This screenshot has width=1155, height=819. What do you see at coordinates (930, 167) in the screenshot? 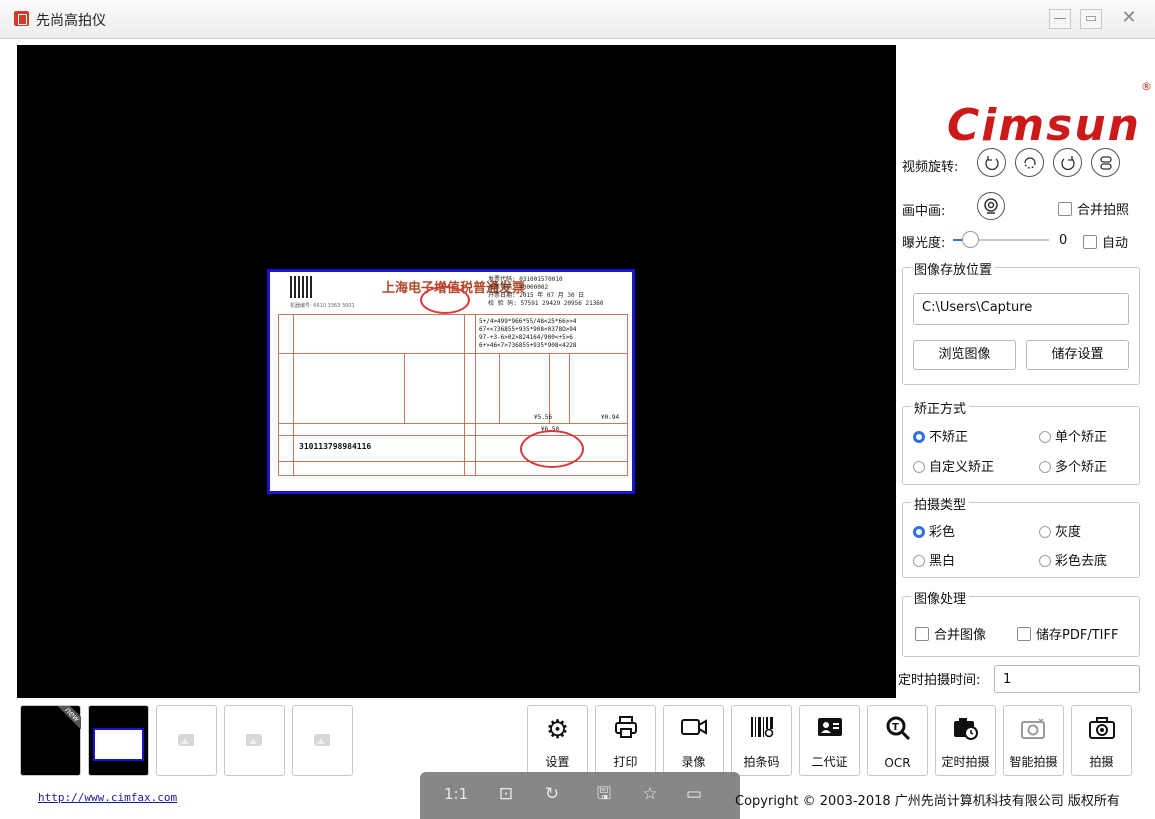
I see `rotate-label: 视频旋转:` at bounding box center [930, 167].